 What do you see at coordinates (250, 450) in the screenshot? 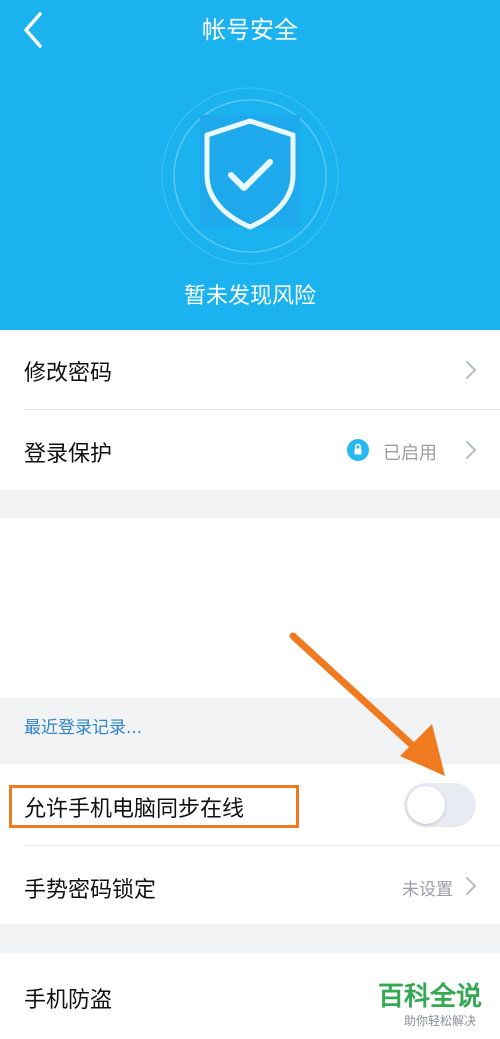
I see `login-protection-row: 登录保护 已启用` at bounding box center [250, 450].